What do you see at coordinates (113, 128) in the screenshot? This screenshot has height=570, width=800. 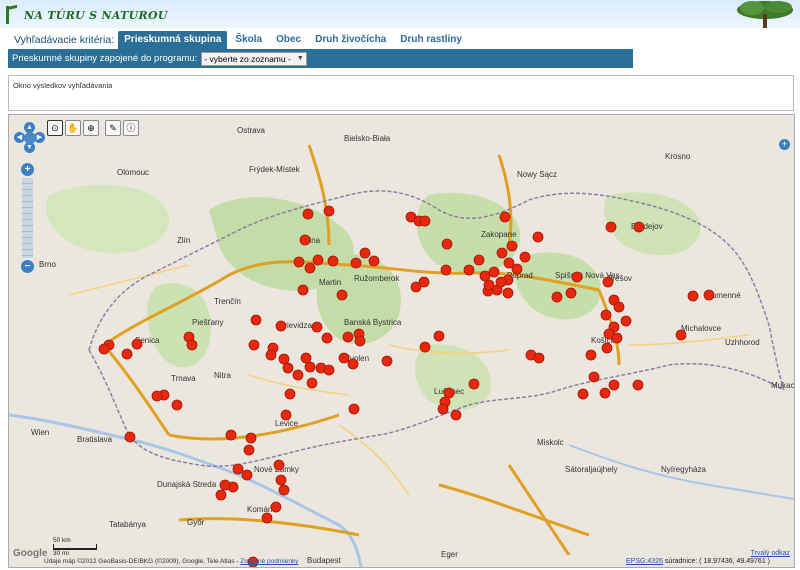 I see `draw-tool-icon: ✎` at bounding box center [113, 128].